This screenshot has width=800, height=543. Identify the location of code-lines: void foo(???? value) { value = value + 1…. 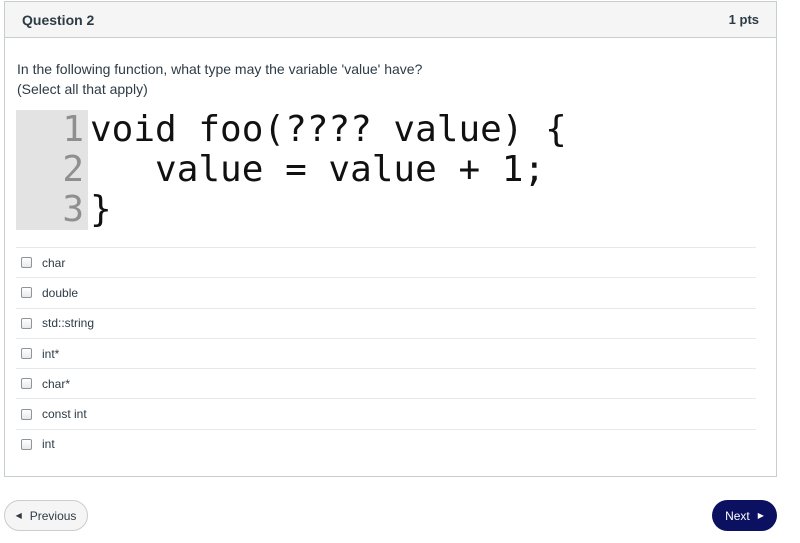
(327, 170).